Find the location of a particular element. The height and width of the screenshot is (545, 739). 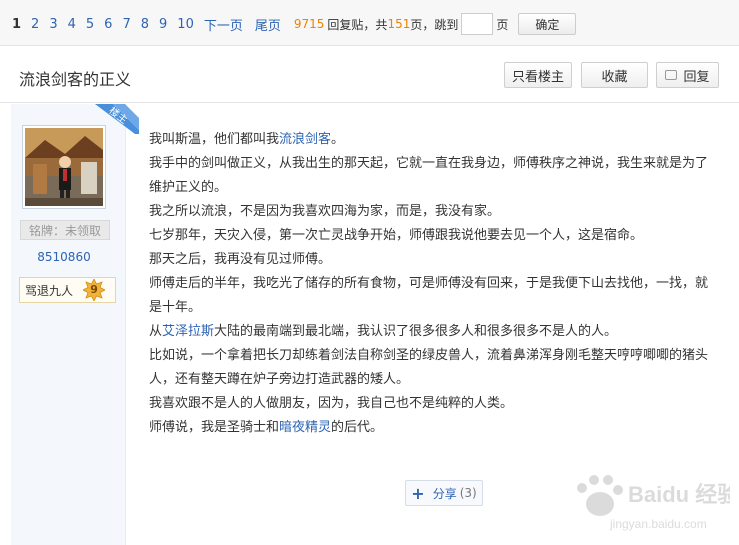

reply-count: 9715 is located at coordinates (309, 24).